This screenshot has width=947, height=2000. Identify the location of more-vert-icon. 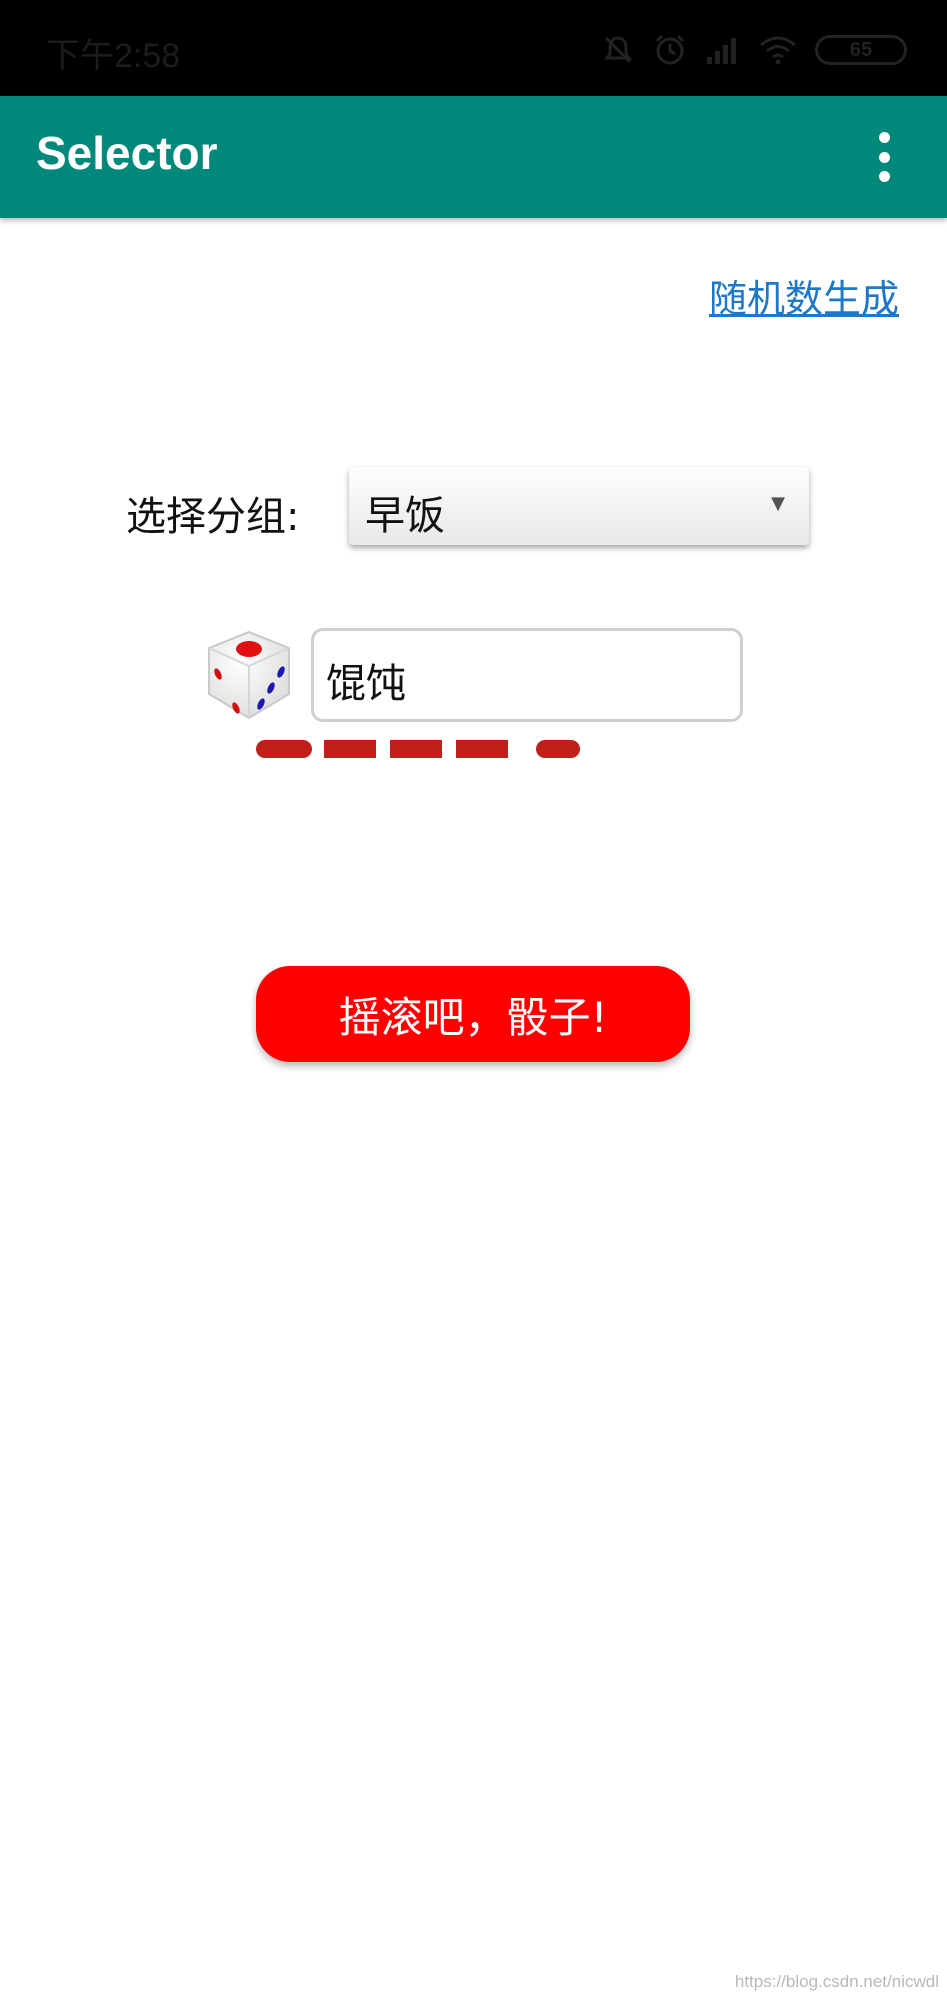
(884, 137).